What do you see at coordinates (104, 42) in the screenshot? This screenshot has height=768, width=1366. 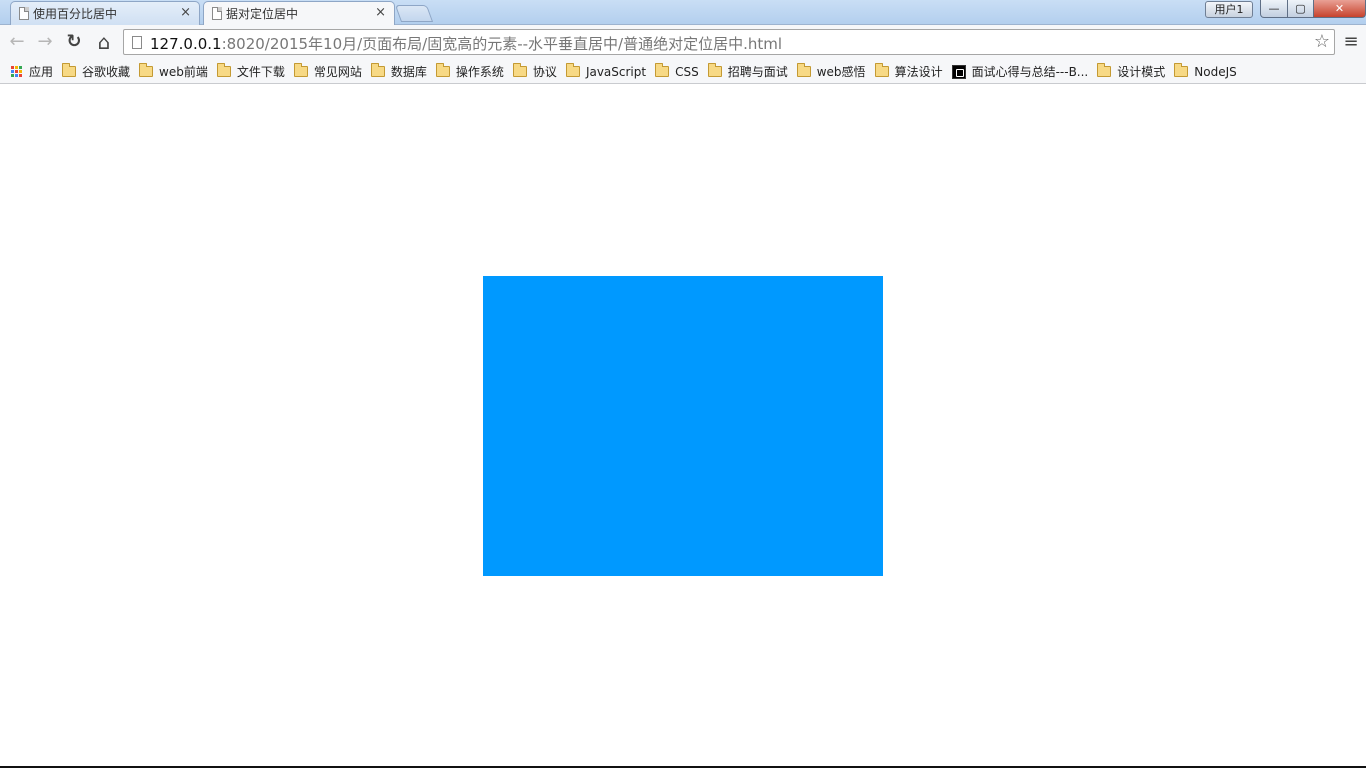 I see `home-icon: ⌂` at bounding box center [104, 42].